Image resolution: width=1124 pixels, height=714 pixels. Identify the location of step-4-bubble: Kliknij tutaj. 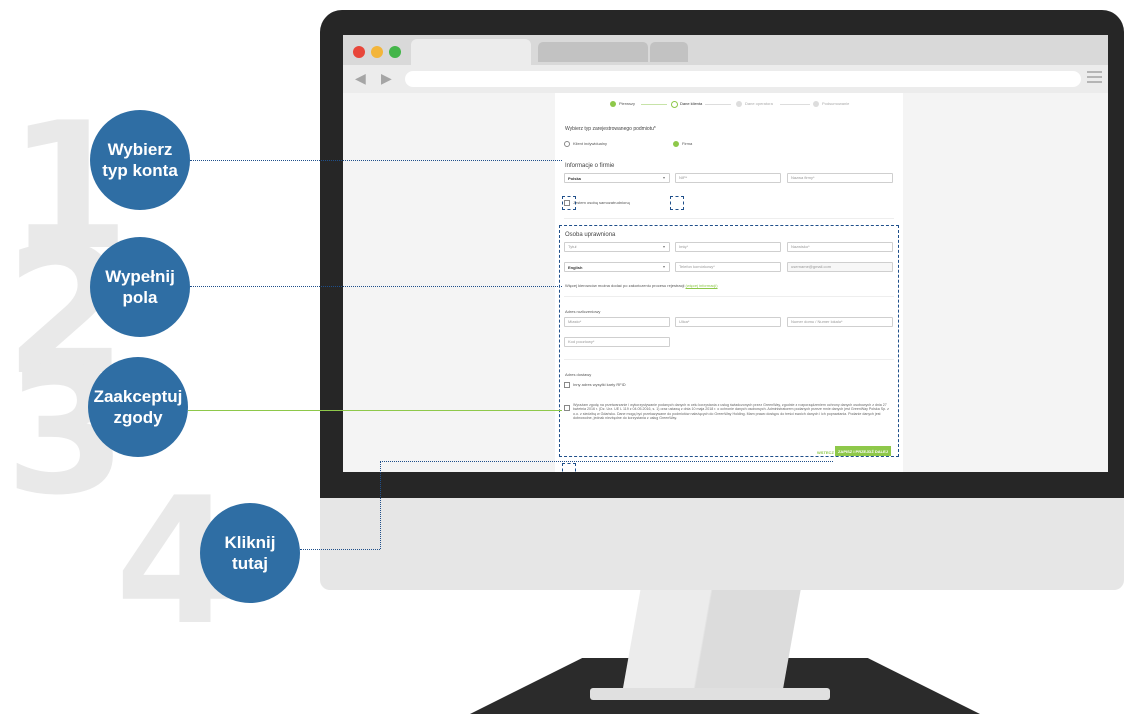
(250, 553).